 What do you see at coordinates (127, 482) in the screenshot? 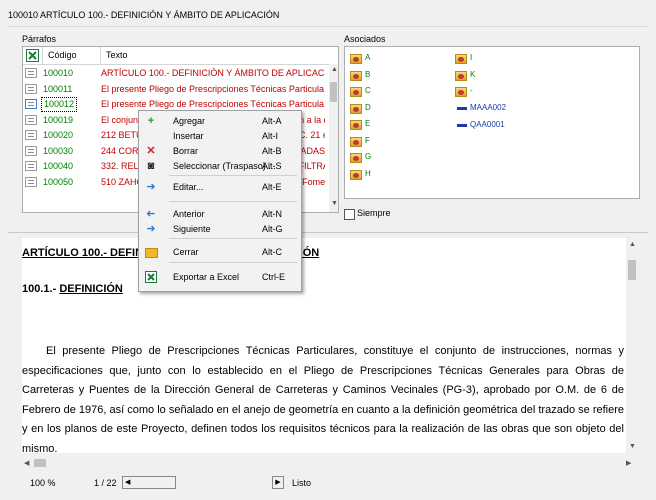
I see `prev-page-icon: ◀` at bounding box center [127, 482].